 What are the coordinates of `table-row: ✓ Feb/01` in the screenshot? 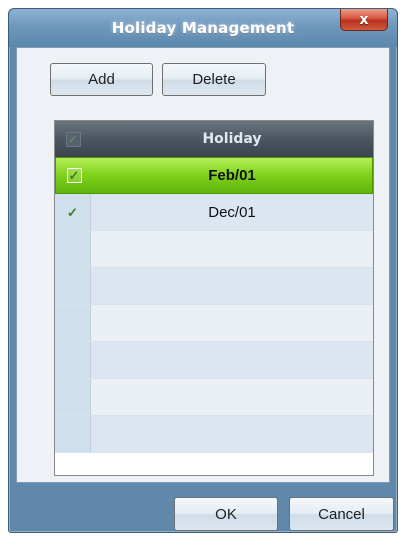 It's located at (214, 175).